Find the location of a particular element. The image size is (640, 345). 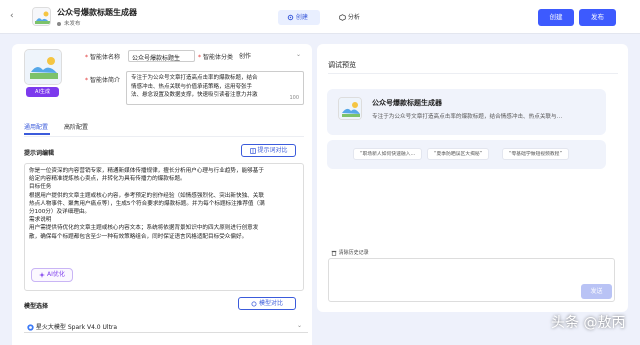

model-compare-button: 模型对比 is located at coordinates (267, 303).